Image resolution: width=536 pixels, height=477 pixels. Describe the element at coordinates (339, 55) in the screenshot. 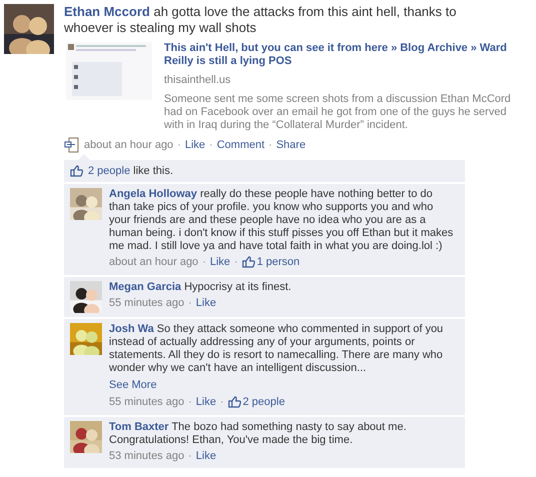

I see `link-title: This ain't Hell, but you can see it from here » Blog Archive » Ward Reilly is still a lying POS` at that location.